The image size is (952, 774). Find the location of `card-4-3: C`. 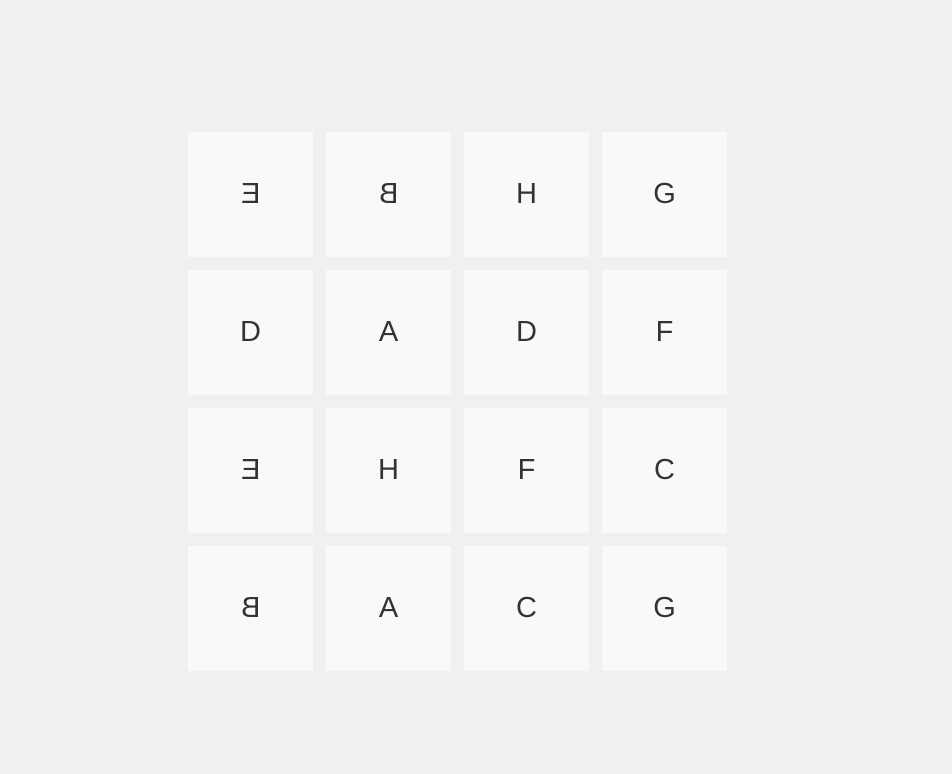

card-4-3: C is located at coordinates (526, 608).